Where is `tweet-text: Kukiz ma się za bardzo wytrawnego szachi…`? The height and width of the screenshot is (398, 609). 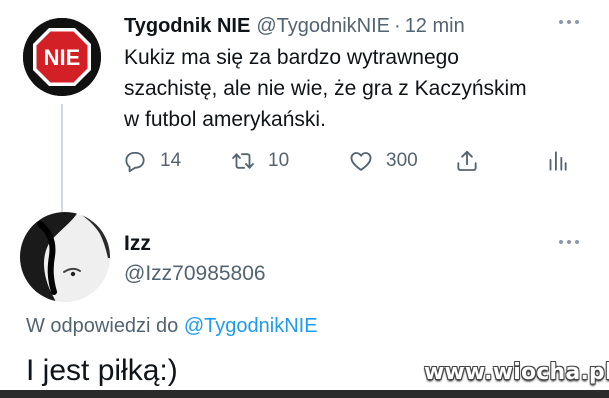
tweet-text: Kukiz ma się za bardzo wytrawnego szachi… is located at coordinates (325, 88).